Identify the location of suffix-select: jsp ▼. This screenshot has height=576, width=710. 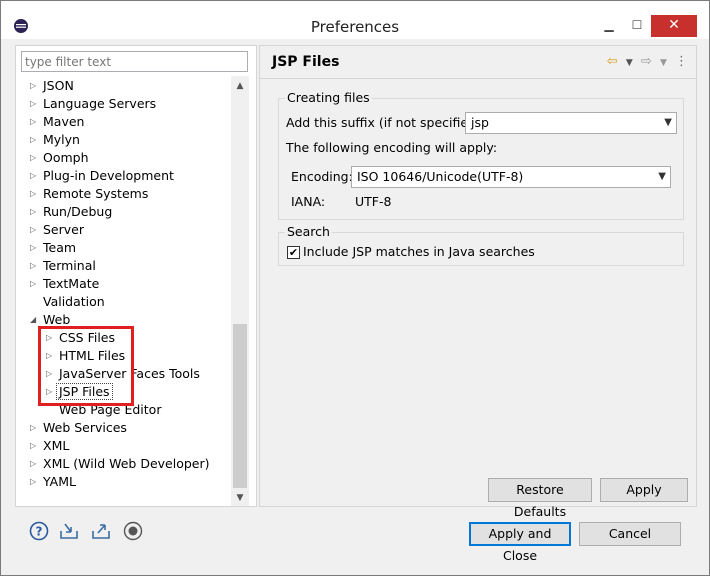
(571, 123).